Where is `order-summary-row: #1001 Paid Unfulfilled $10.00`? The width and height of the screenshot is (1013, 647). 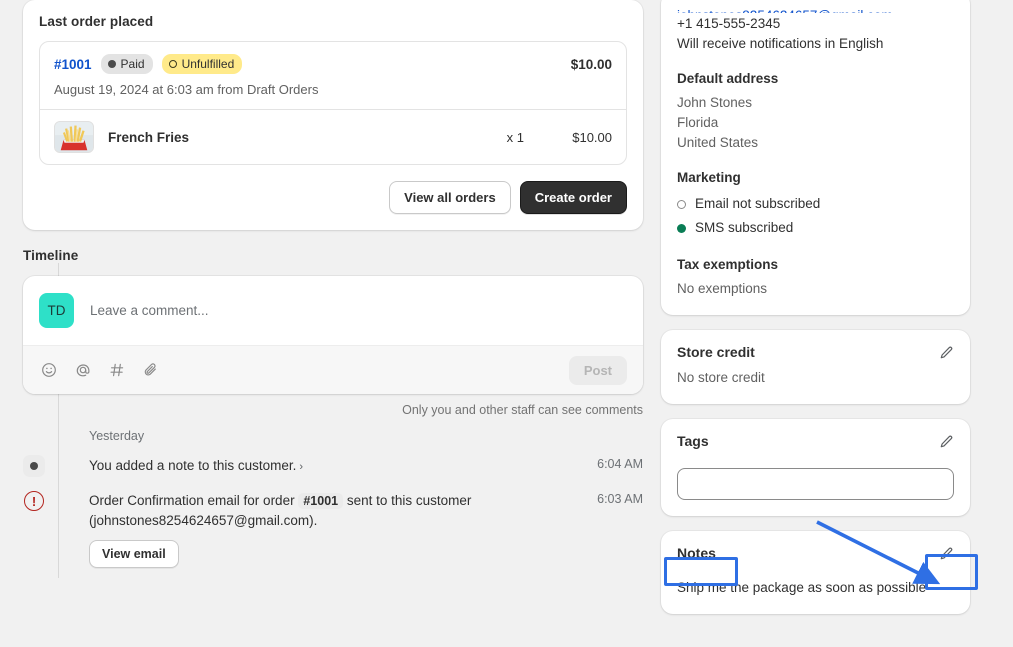
order-summary-row: #1001 Paid Unfulfilled $10.00 is located at coordinates (333, 64).